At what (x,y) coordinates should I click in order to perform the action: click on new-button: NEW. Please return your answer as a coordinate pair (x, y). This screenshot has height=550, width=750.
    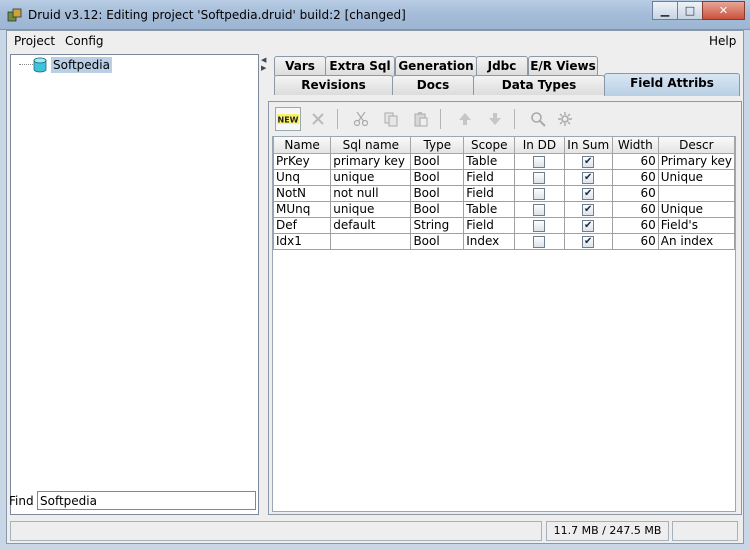
    Looking at the image, I should click on (288, 119).